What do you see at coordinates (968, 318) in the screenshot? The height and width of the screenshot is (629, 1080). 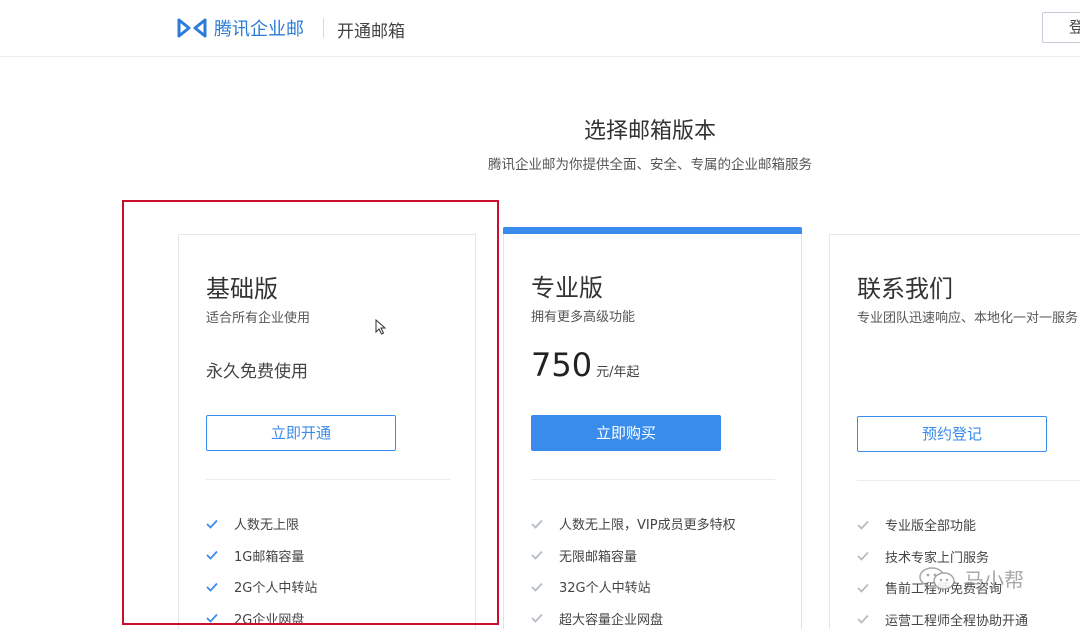 I see `plan-desc: 专业团队迅速响应、本地化一对一服务` at bounding box center [968, 318].